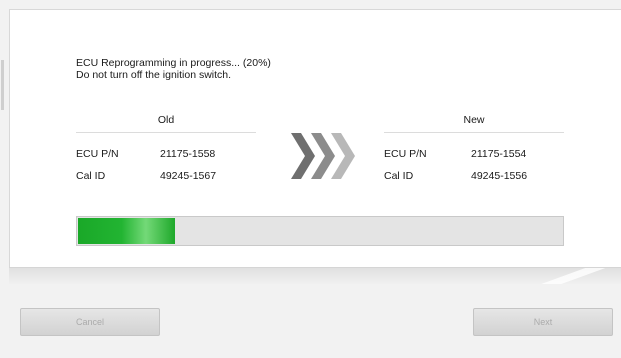 Image resolution: width=621 pixels, height=358 pixels. I want to click on status-progress-text: ECU Reprogramming in progress... (20%), so click(173, 63).